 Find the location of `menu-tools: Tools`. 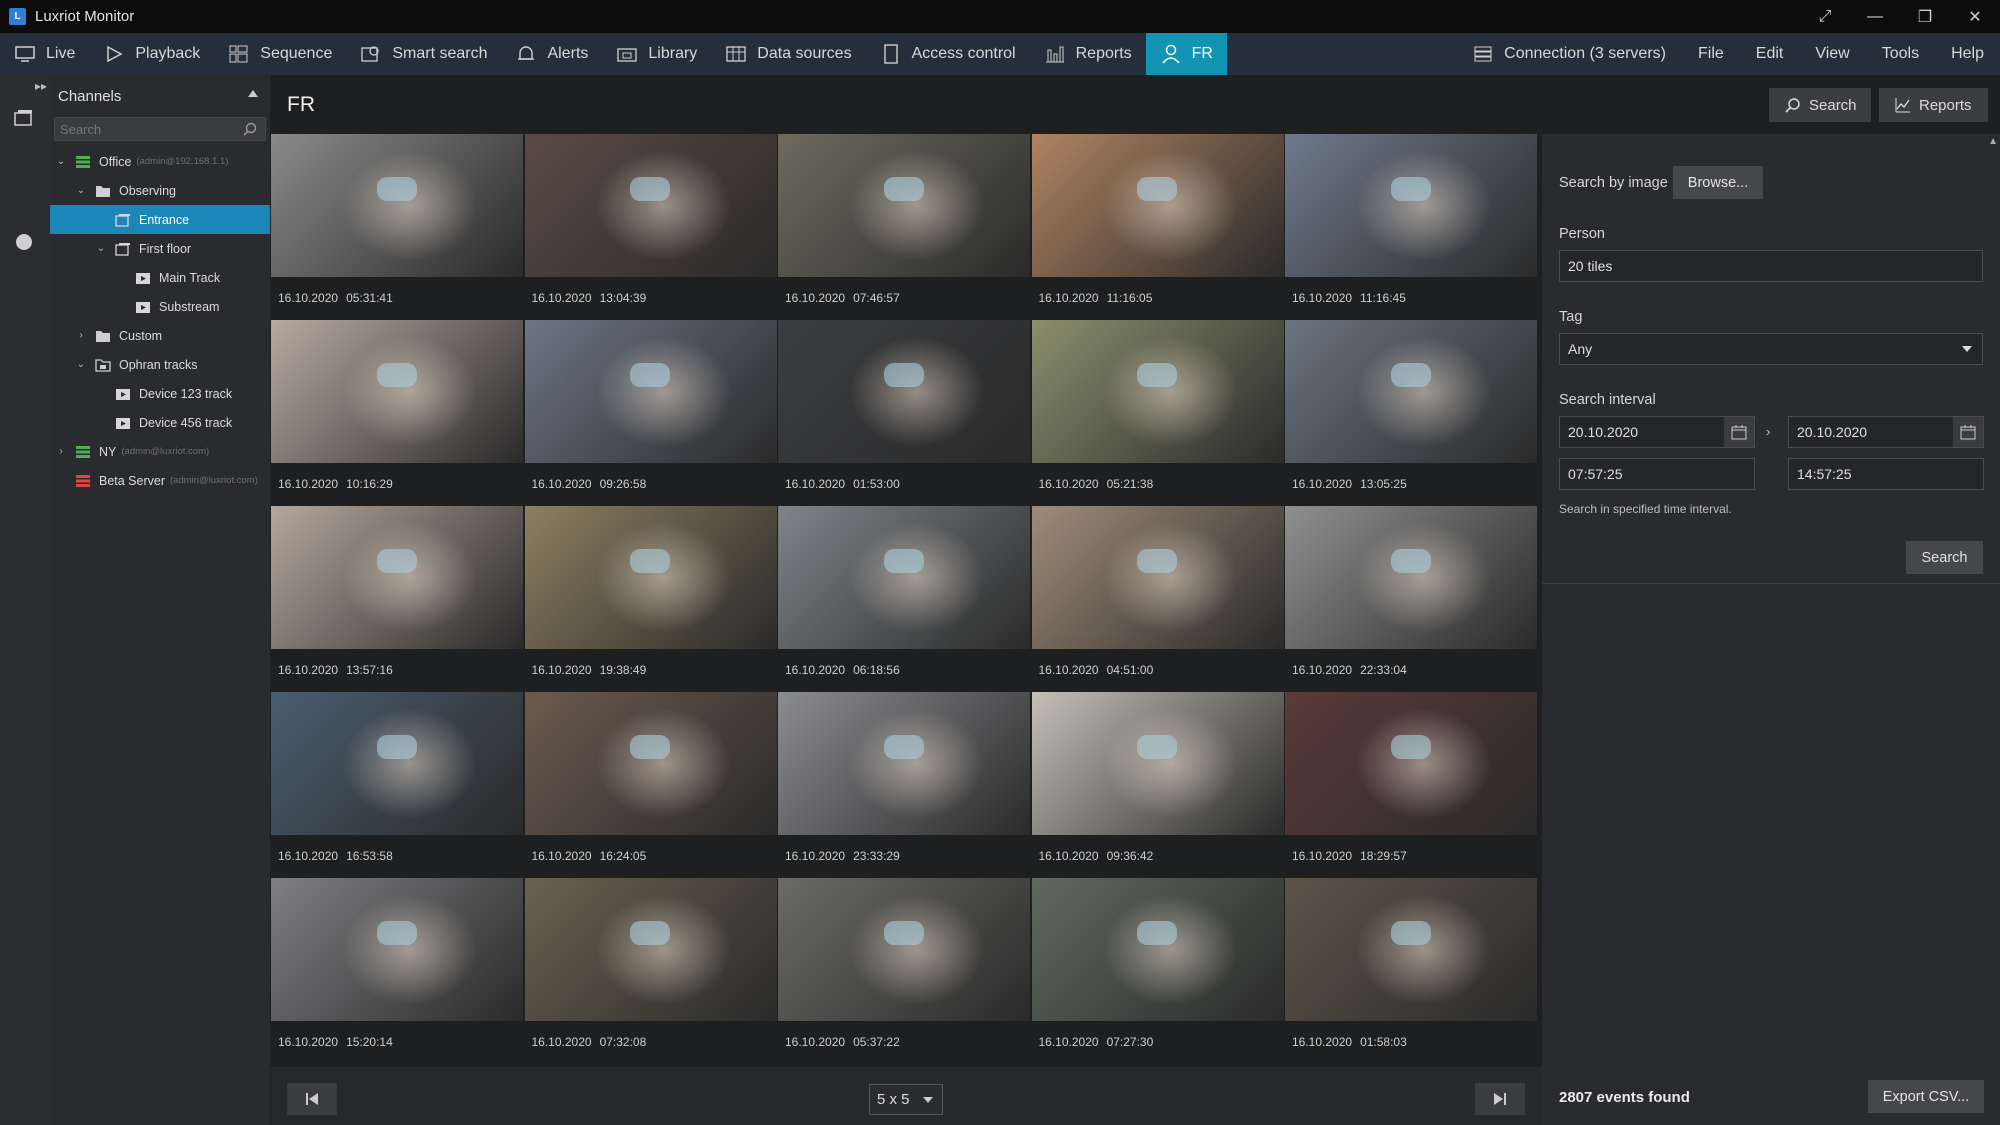

menu-tools: Tools is located at coordinates (1900, 54).